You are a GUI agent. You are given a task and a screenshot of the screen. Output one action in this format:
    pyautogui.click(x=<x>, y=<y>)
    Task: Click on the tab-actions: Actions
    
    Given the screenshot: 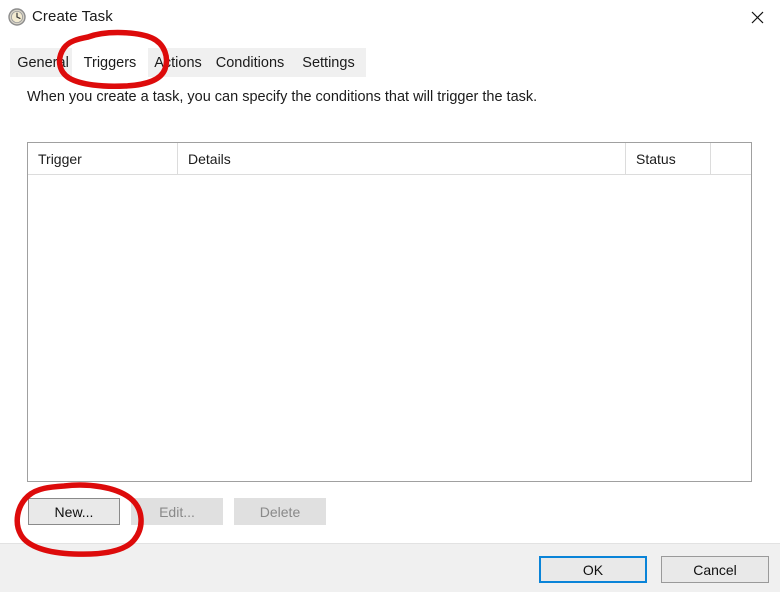 What is the action you would take?
    pyautogui.click(x=178, y=62)
    